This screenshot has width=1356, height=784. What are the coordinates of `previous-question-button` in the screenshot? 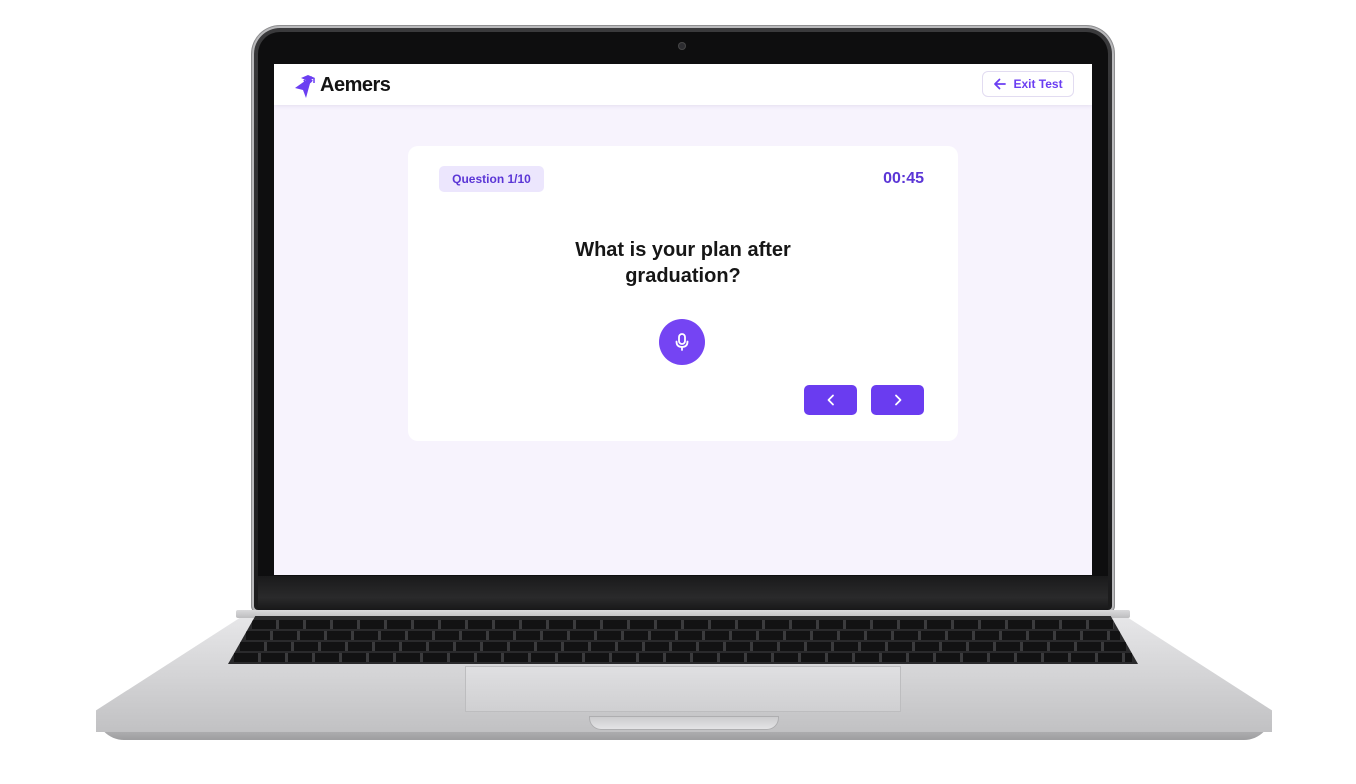 It's located at (830, 400).